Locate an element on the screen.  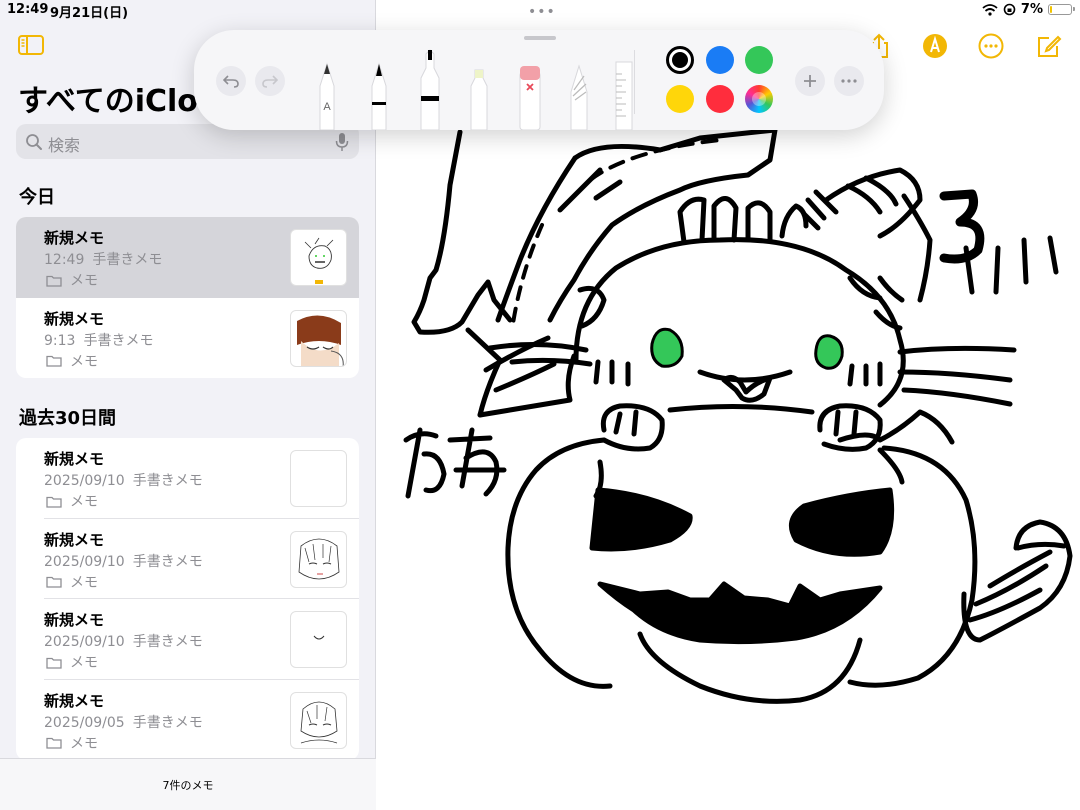
color-swatch-red is located at coordinates (720, 99).